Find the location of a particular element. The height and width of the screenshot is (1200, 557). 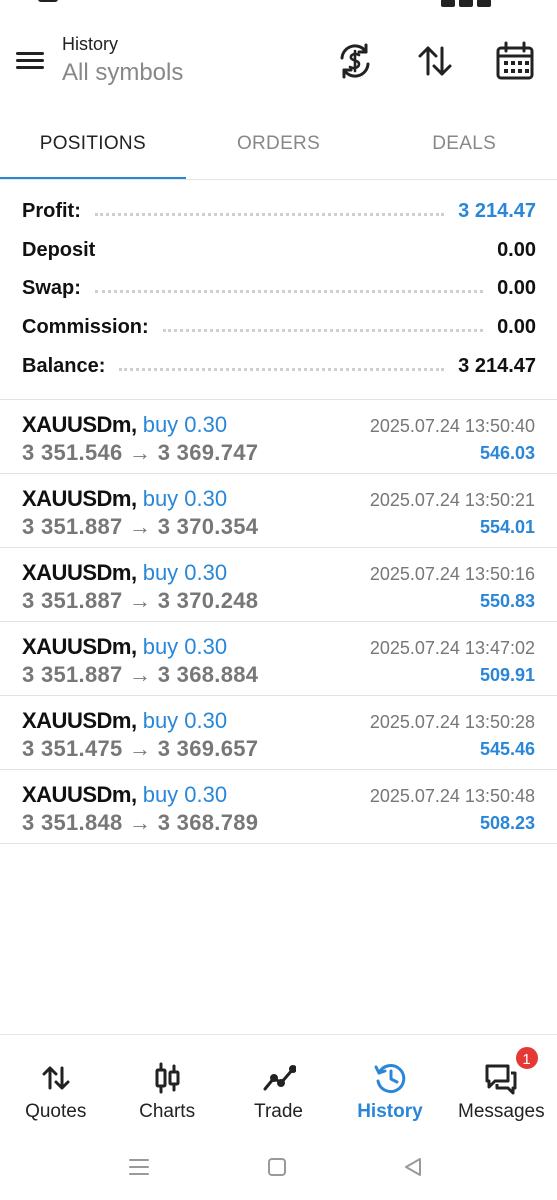

swap-label: Swap: is located at coordinates (51, 288).